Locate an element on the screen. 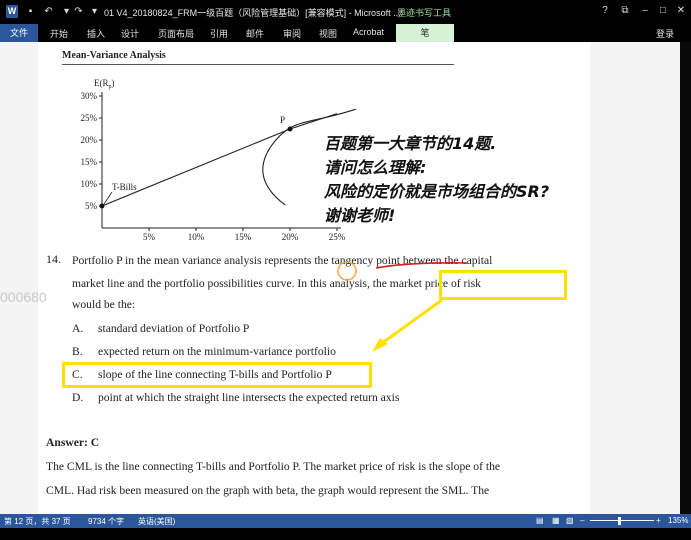  zoom-level: 135% is located at coordinates (678, 520).